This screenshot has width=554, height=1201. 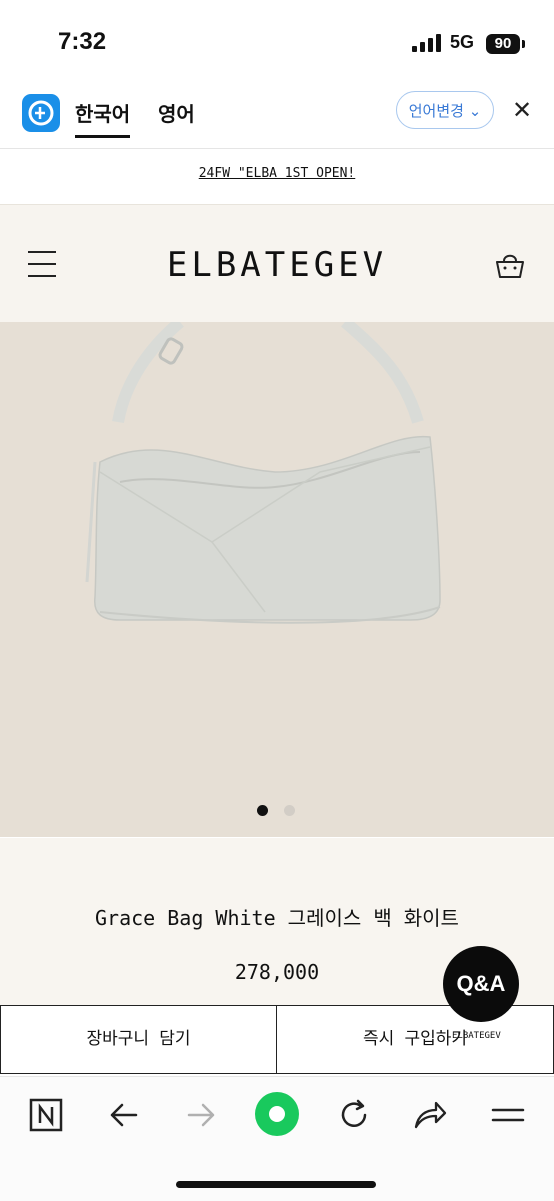 I want to click on status-bar: 7:32 5G 90, so click(x=277, y=40).